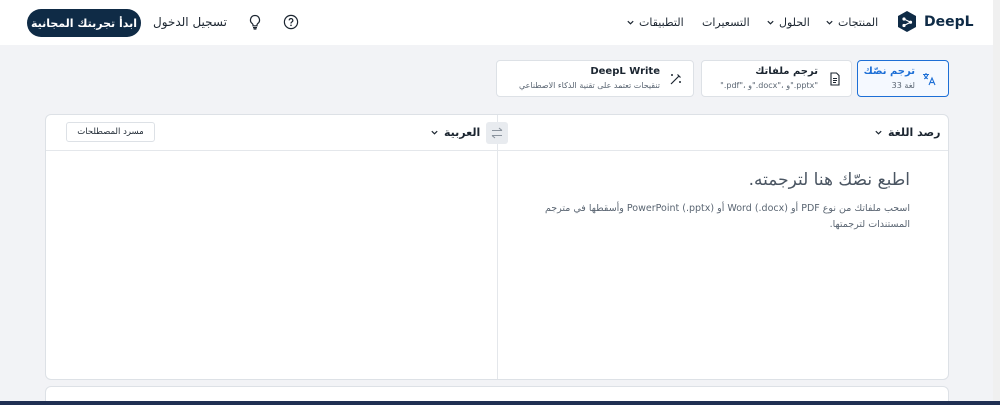 Image resolution: width=1000 pixels, height=405 pixels. Describe the element at coordinates (500, 403) in the screenshot. I see `bottom-bar` at that location.